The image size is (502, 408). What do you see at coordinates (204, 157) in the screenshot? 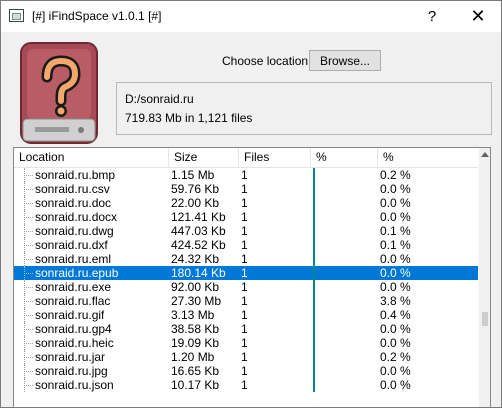
I see `column-header-size: Size` at bounding box center [204, 157].